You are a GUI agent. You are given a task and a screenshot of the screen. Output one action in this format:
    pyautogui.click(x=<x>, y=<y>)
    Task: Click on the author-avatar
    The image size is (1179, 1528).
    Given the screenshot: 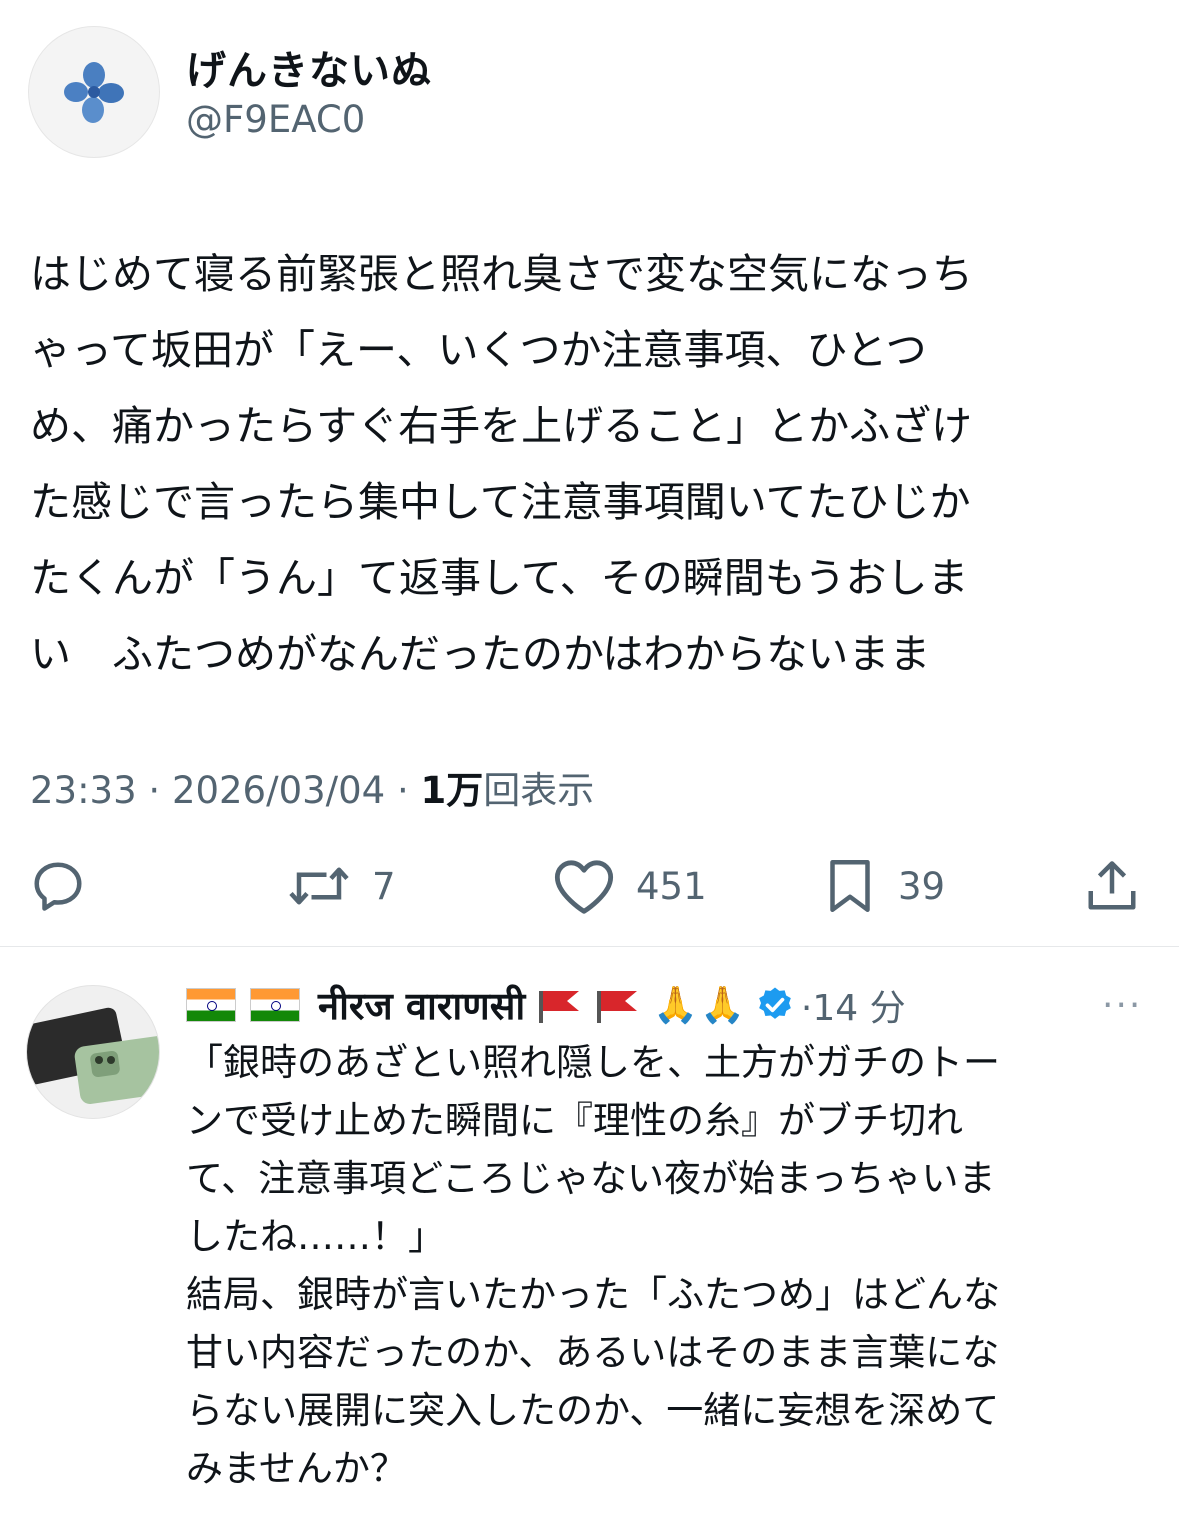 What is the action you would take?
    pyautogui.click(x=94, y=92)
    